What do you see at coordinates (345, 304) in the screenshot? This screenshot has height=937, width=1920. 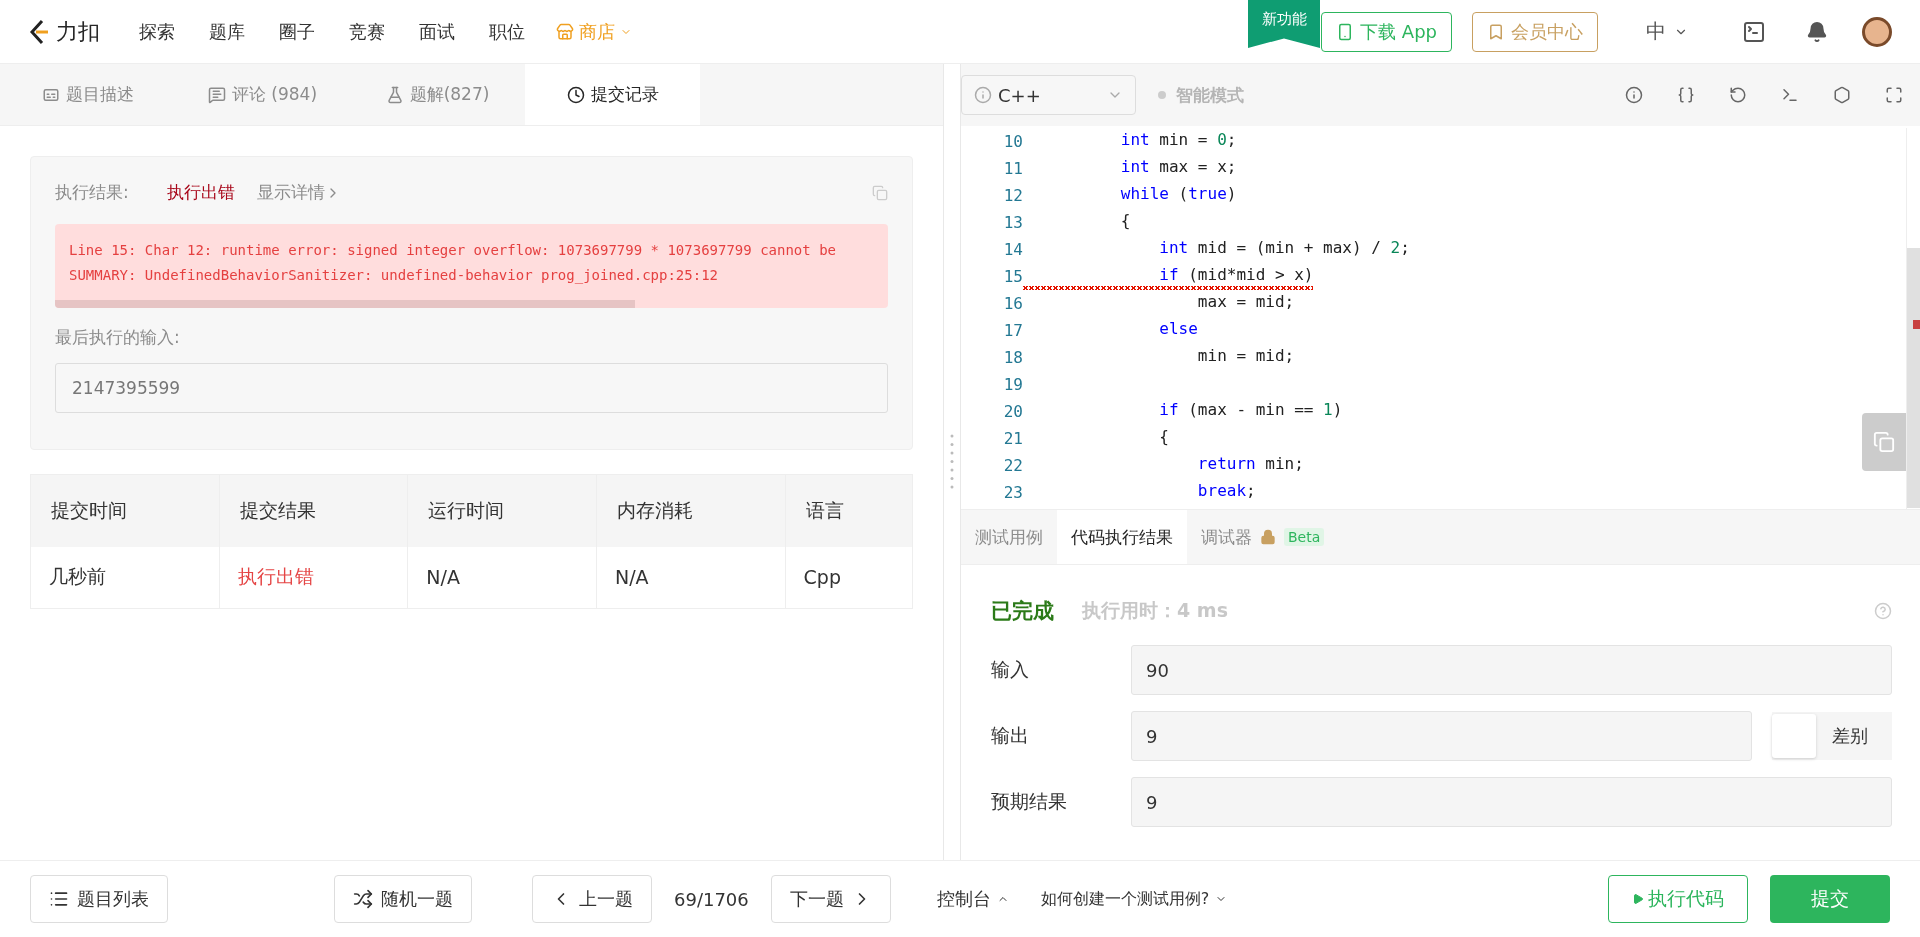 I see `scrollbar` at bounding box center [345, 304].